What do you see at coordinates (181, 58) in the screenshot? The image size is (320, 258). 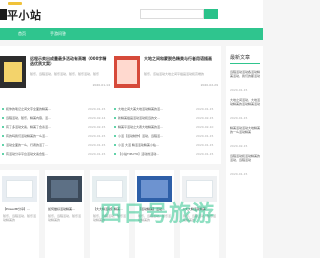 I see `featured-title: 大地之间和蒙脱色精美与行者用语插画` at bounding box center [181, 58].